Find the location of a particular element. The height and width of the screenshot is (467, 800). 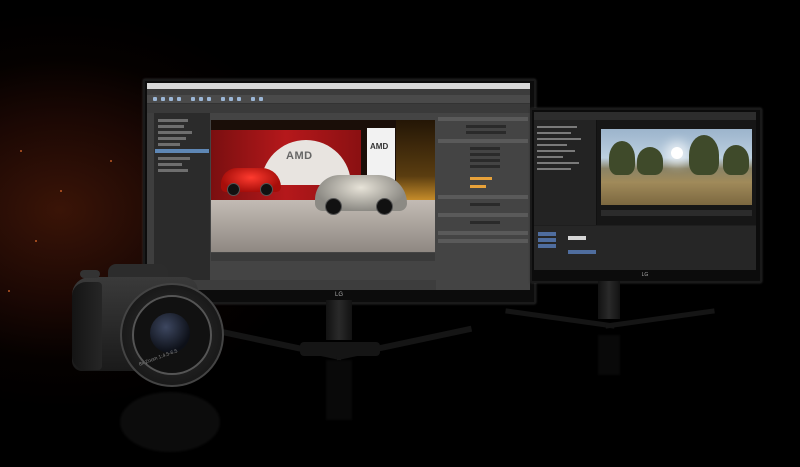

status-toolbar is located at coordinates (338, 99).